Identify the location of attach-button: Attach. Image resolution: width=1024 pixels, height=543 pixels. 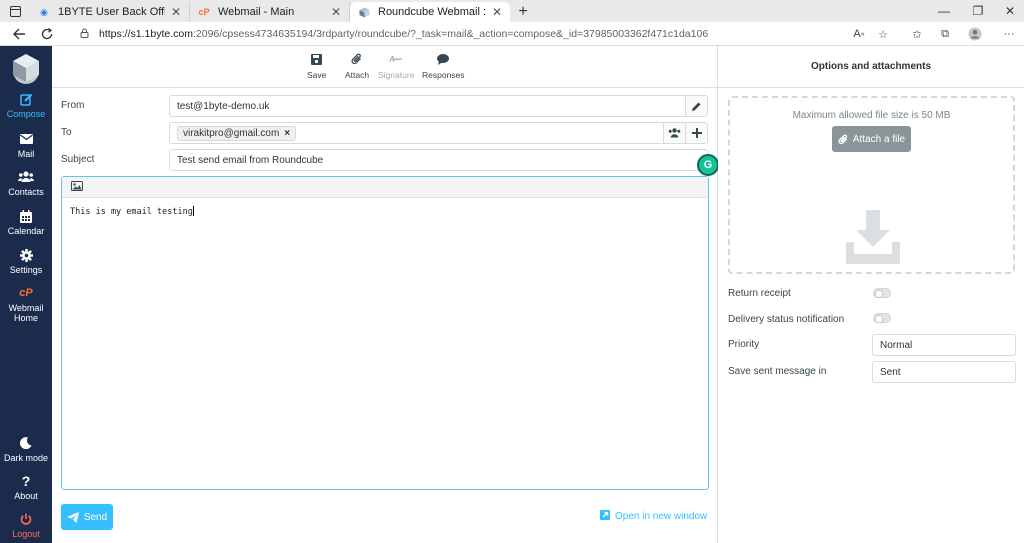
(357, 66).